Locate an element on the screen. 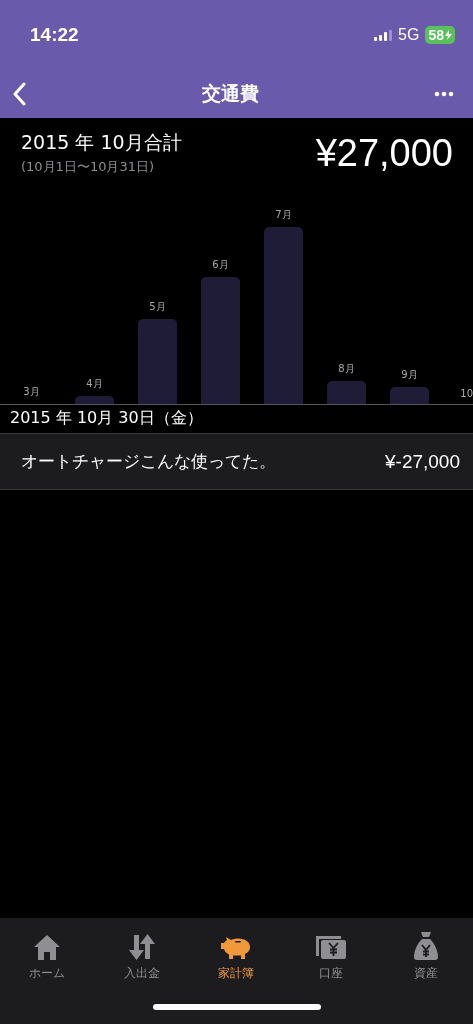 The height and width of the screenshot is (1024, 473). month-label: 5月 is located at coordinates (157, 307).